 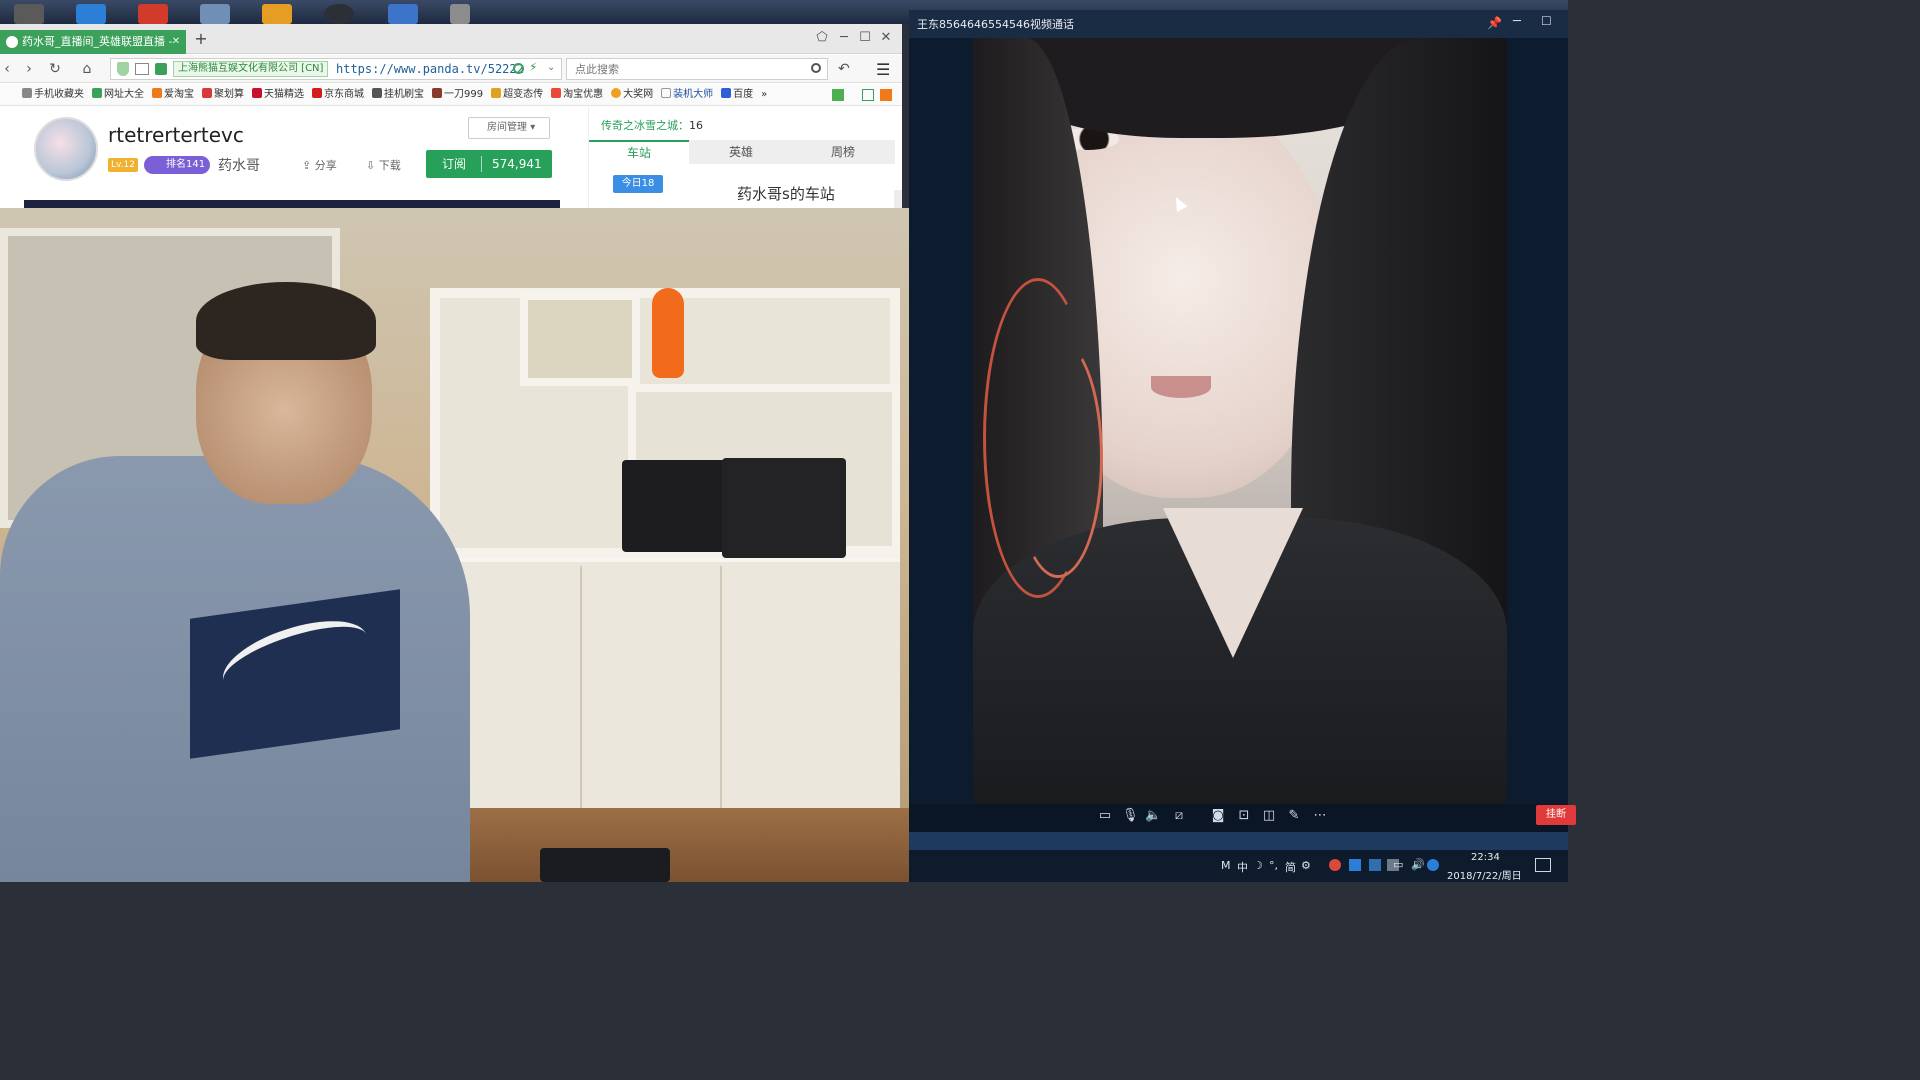 What do you see at coordinates (1294, 816) in the screenshot?
I see `edit-icon: ✎` at bounding box center [1294, 816].